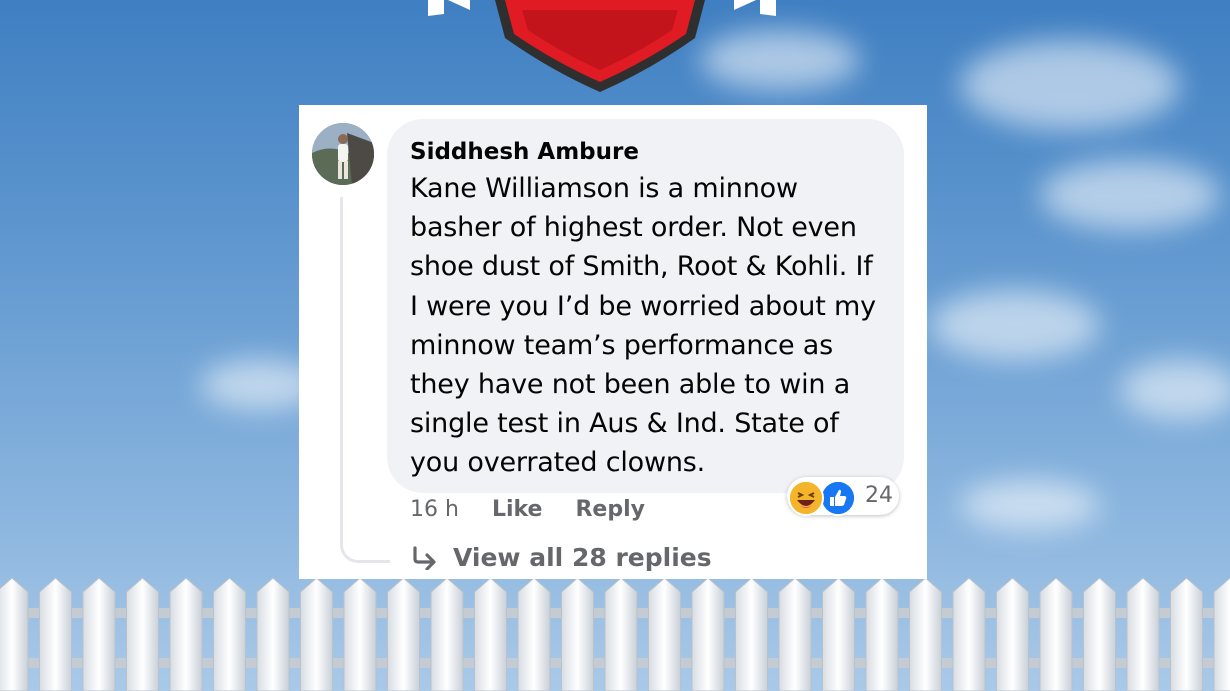 Image resolution: width=1230 pixels, height=691 pixels. I want to click on like-button: Like, so click(517, 509).